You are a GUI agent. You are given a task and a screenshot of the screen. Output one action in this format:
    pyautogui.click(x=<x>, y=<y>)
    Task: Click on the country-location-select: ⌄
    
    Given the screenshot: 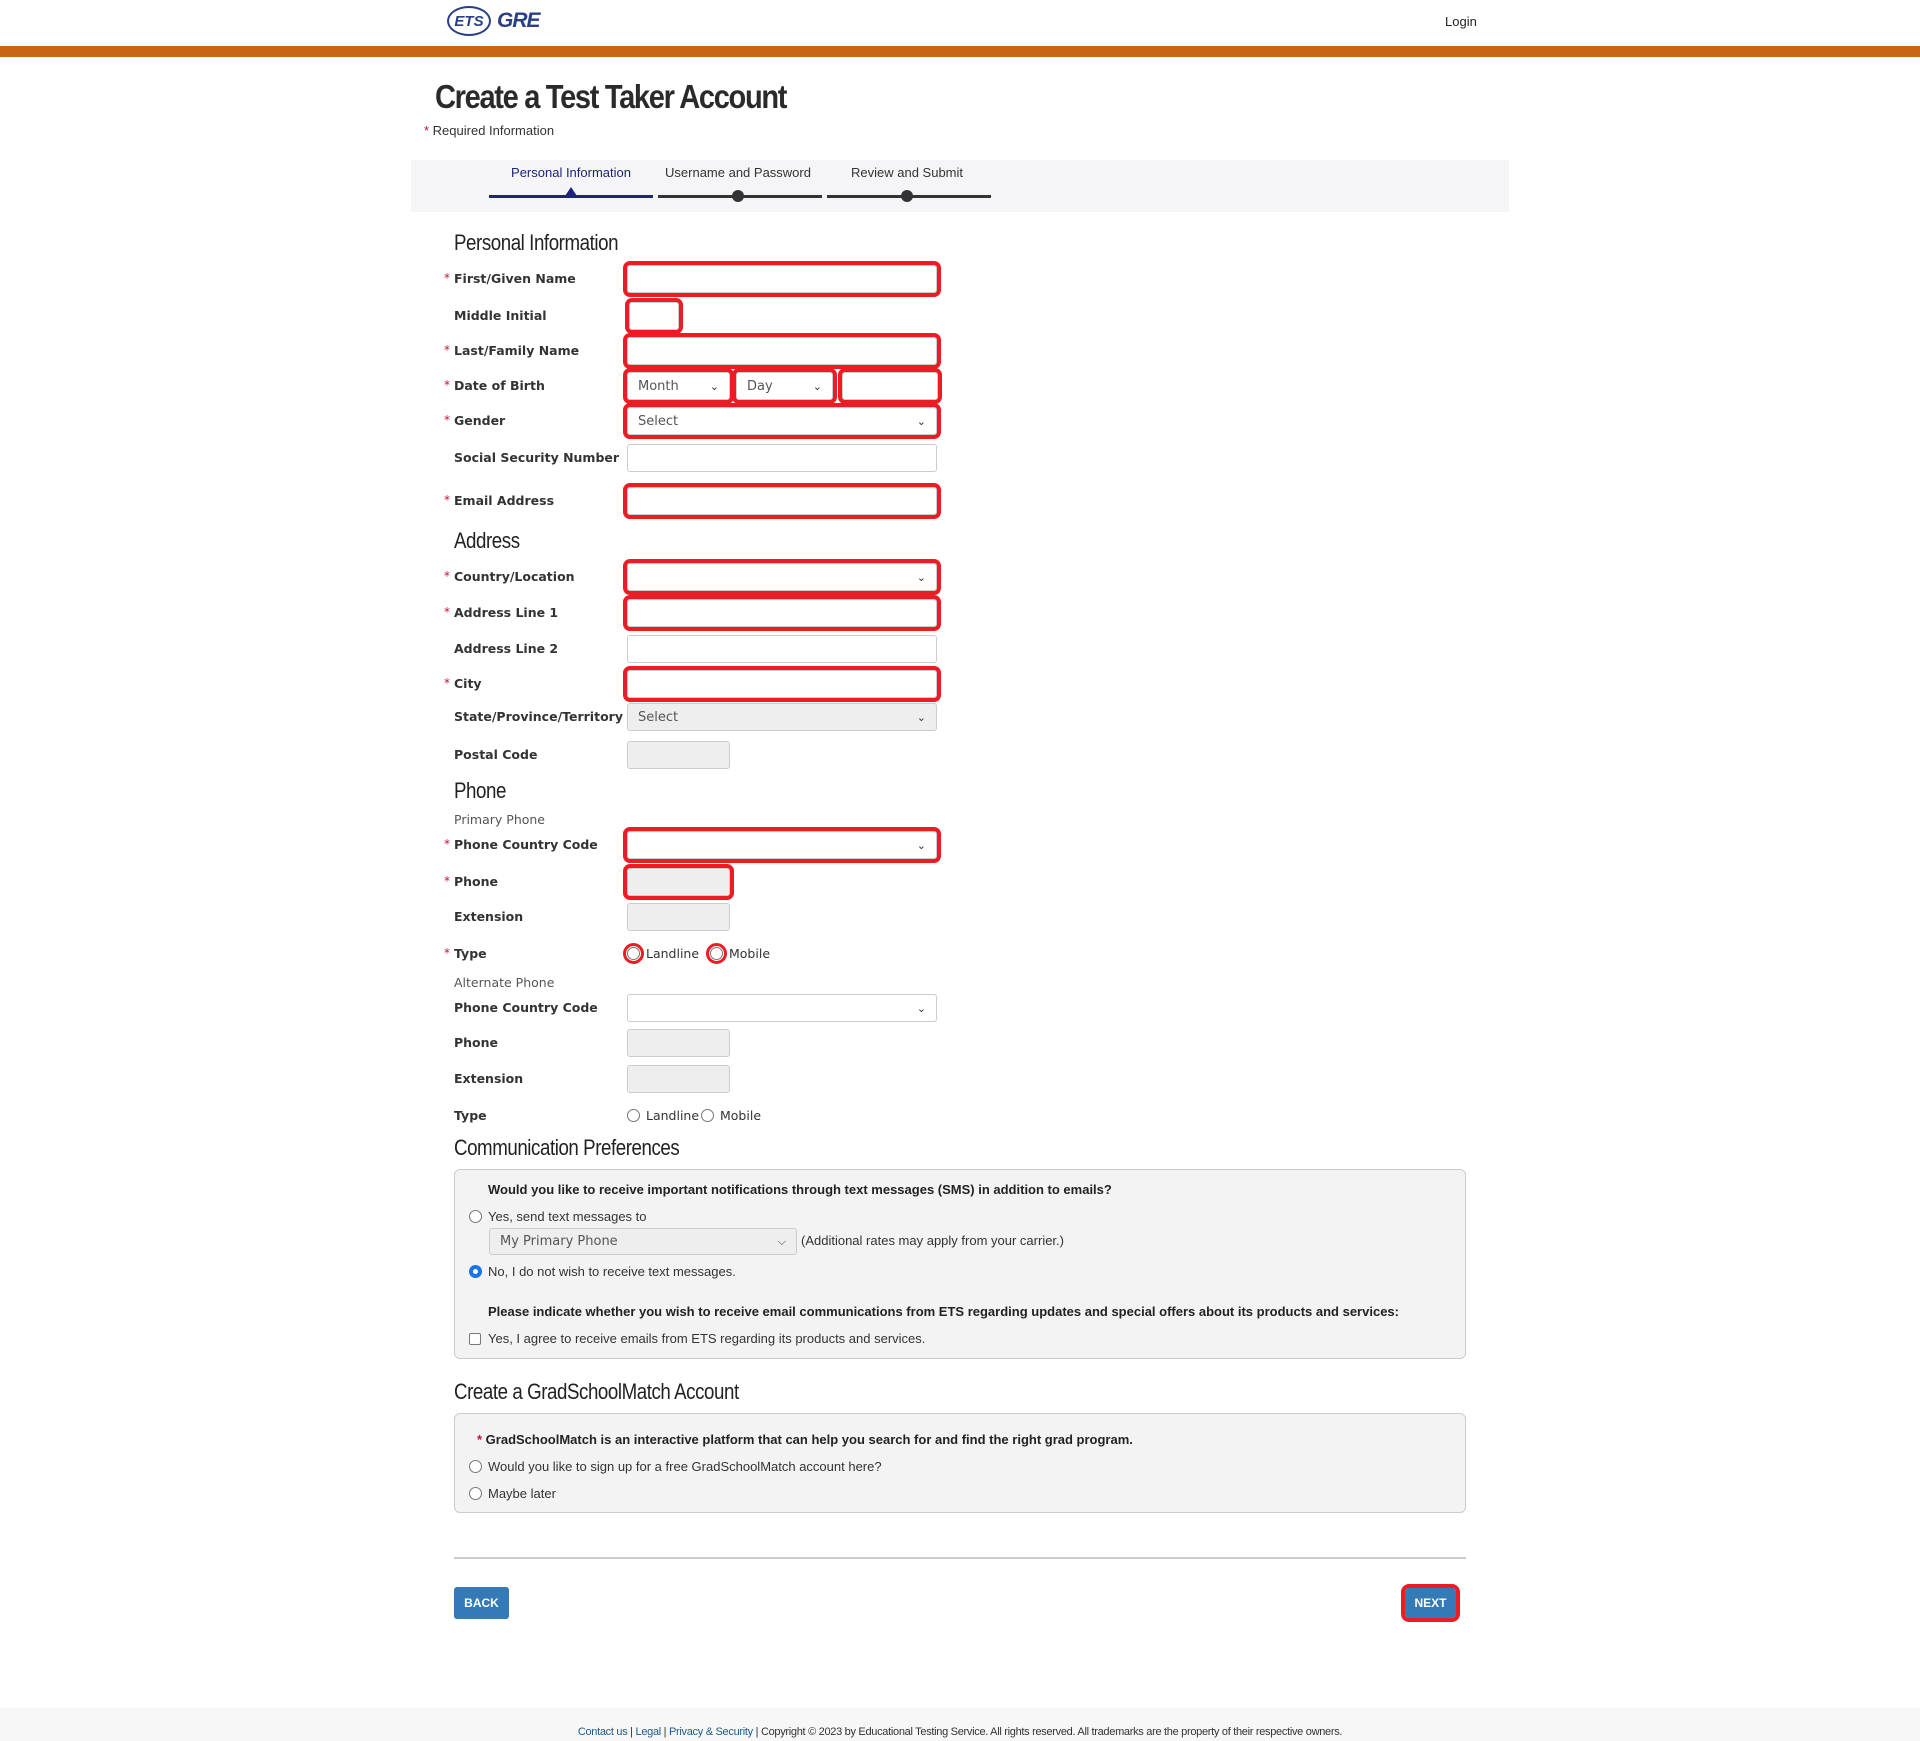 What is the action you would take?
    pyautogui.click(x=782, y=577)
    